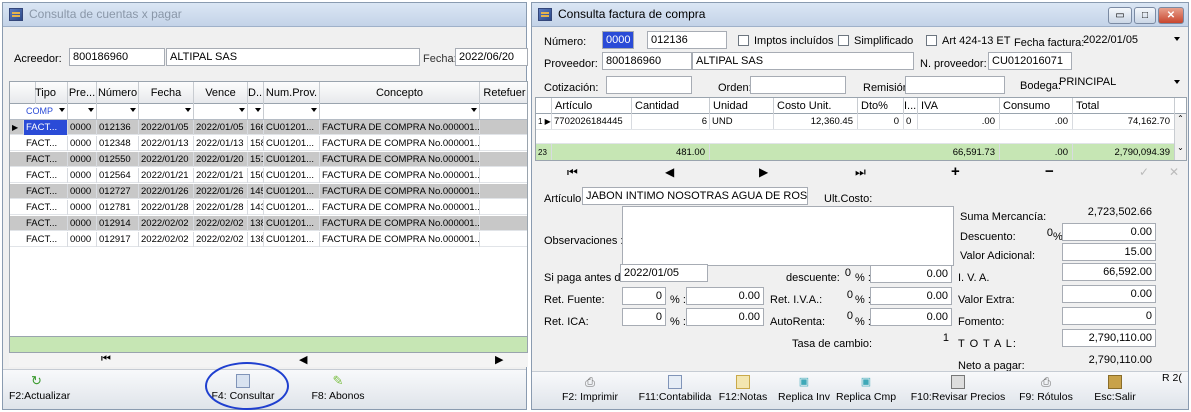 The width and height of the screenshot is (1191, 412). Describe the element at coordinates (1174, 378) in the screenshot. I see `cut-off-button: R 2(` at that location.